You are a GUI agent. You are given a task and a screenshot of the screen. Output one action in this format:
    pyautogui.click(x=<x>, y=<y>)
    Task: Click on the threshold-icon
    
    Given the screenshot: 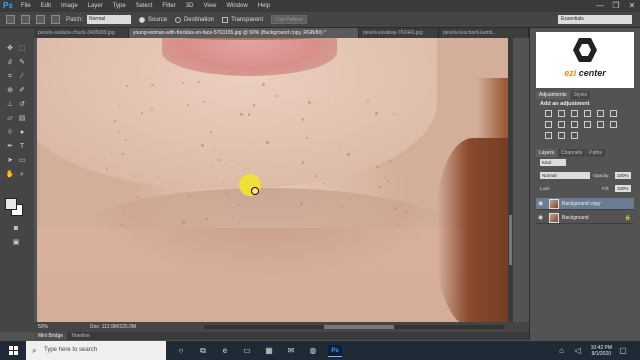 What is the action you would take?
    pyautogui.click(x=561, y=135)
    